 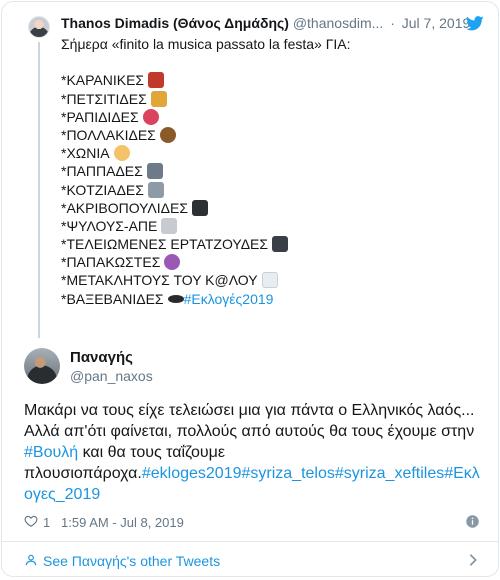 What do you see at coordinates (472, 521) in the screenshot?
I see `info-icon` at bounding box center [472, 521].